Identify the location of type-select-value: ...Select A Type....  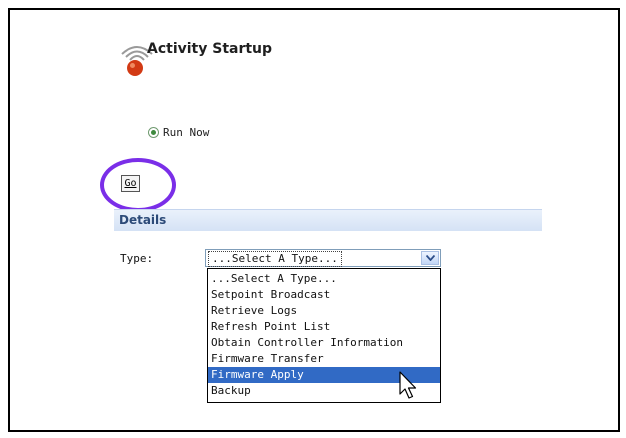
(275, 259).